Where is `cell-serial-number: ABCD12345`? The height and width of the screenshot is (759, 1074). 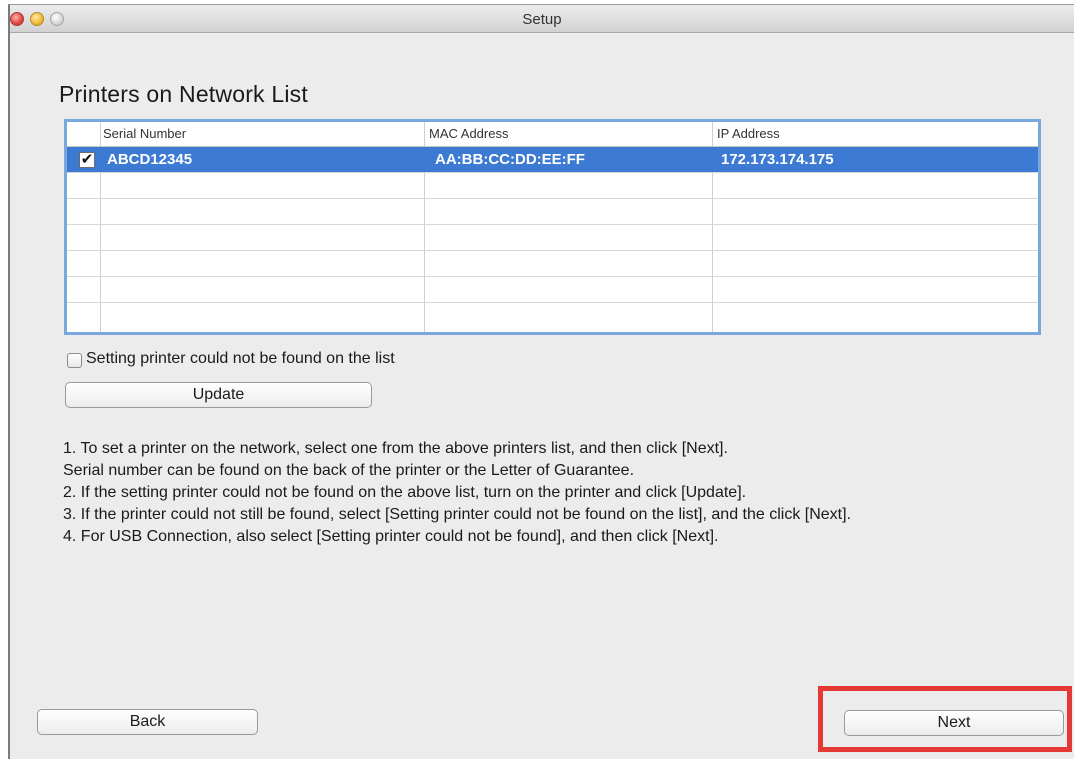
cell-serial-number: ABCD12345 is located at coordinates (150, 159).